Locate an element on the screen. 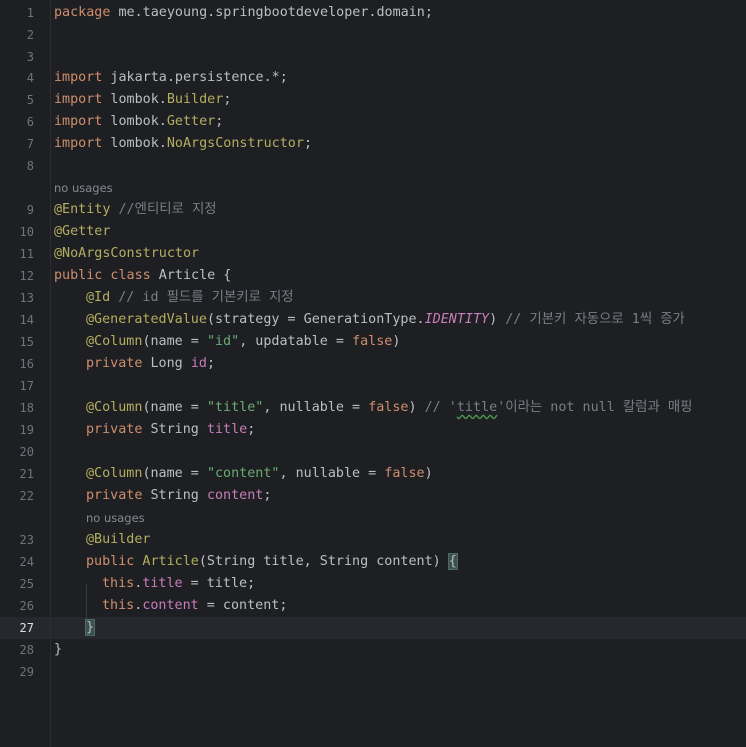  annotation: @Builder is located at coordinates (118, 539).